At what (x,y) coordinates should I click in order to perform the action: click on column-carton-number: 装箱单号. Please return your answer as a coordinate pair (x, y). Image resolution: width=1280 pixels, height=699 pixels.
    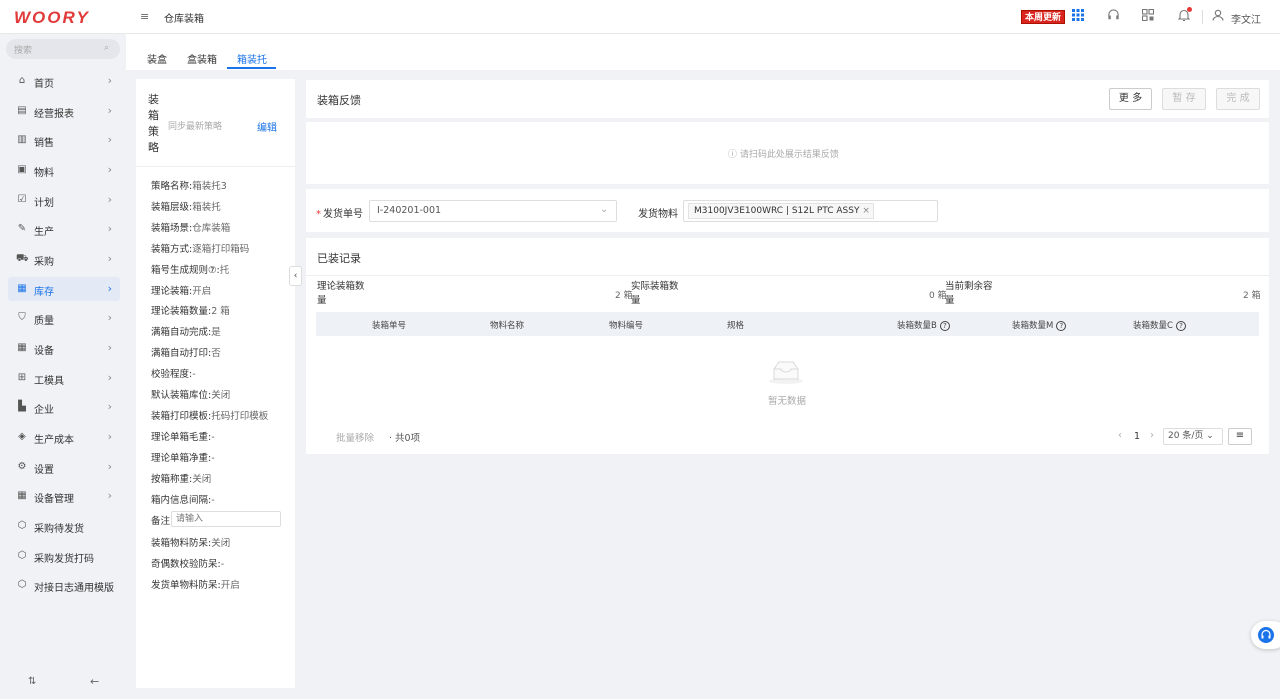
    Looking at the image, I should click on (389, 325).